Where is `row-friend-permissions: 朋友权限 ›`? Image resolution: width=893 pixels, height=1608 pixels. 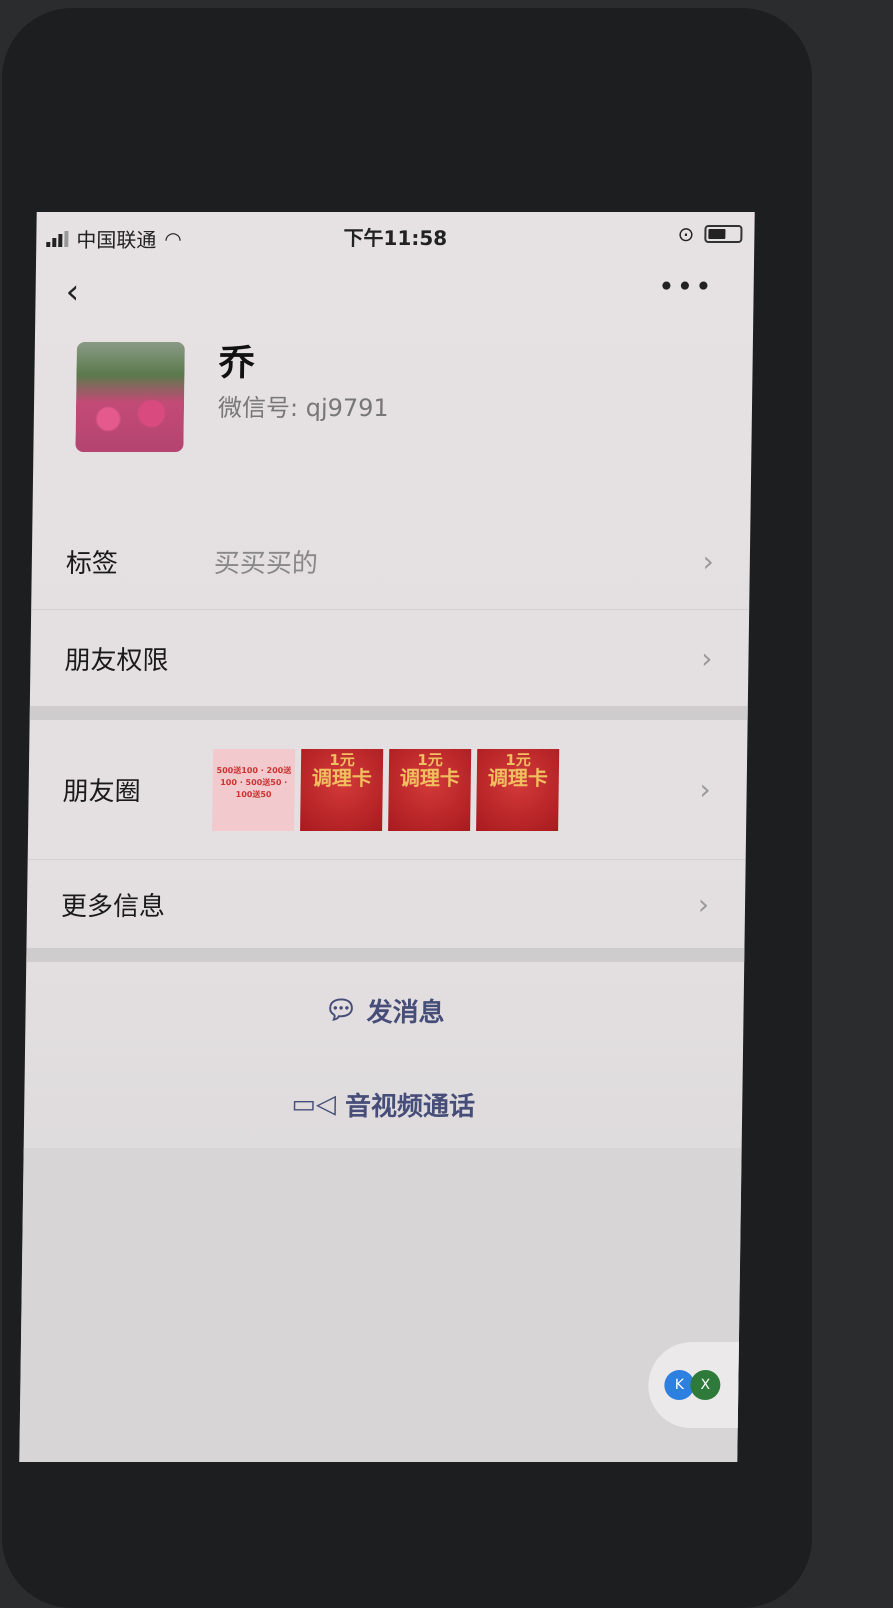
row-friend-permissions: 朋友权限 › is located at coordinates (389, 658).